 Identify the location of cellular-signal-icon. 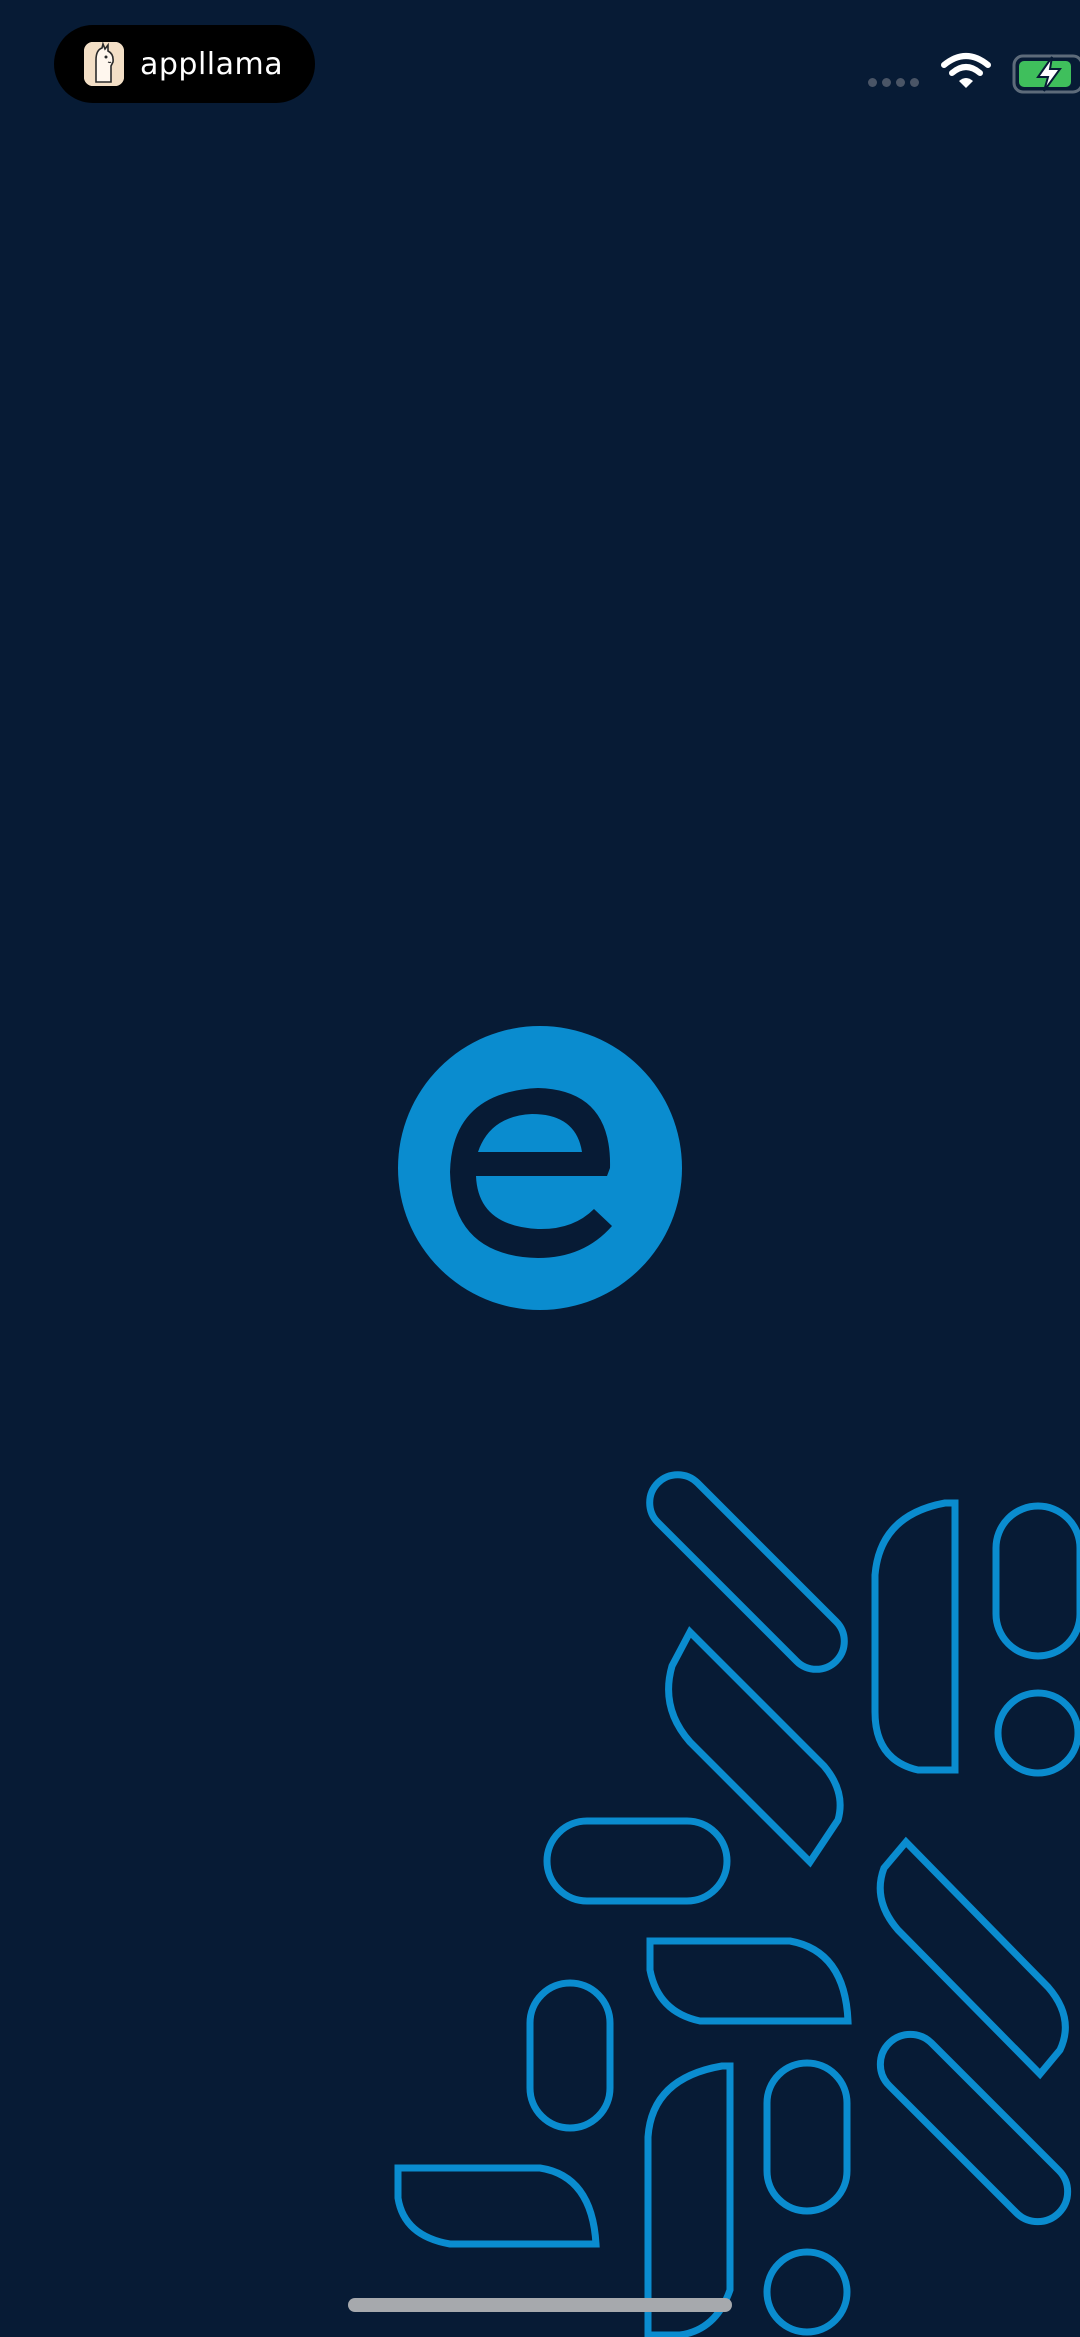
(893, 82).